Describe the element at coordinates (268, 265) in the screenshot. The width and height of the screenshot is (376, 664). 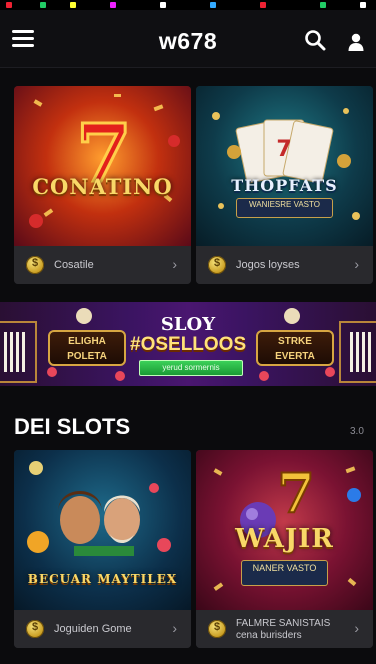
I see `card-label: Jogos loyses` at that location.